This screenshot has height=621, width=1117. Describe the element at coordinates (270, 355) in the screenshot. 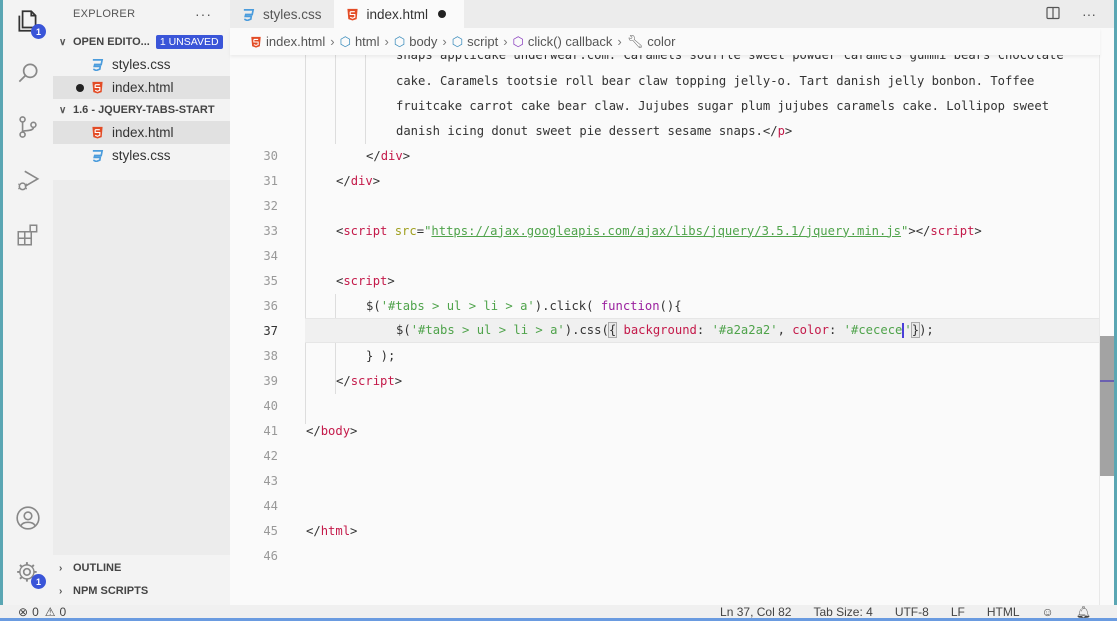

I see `line-number: 38` at that location.